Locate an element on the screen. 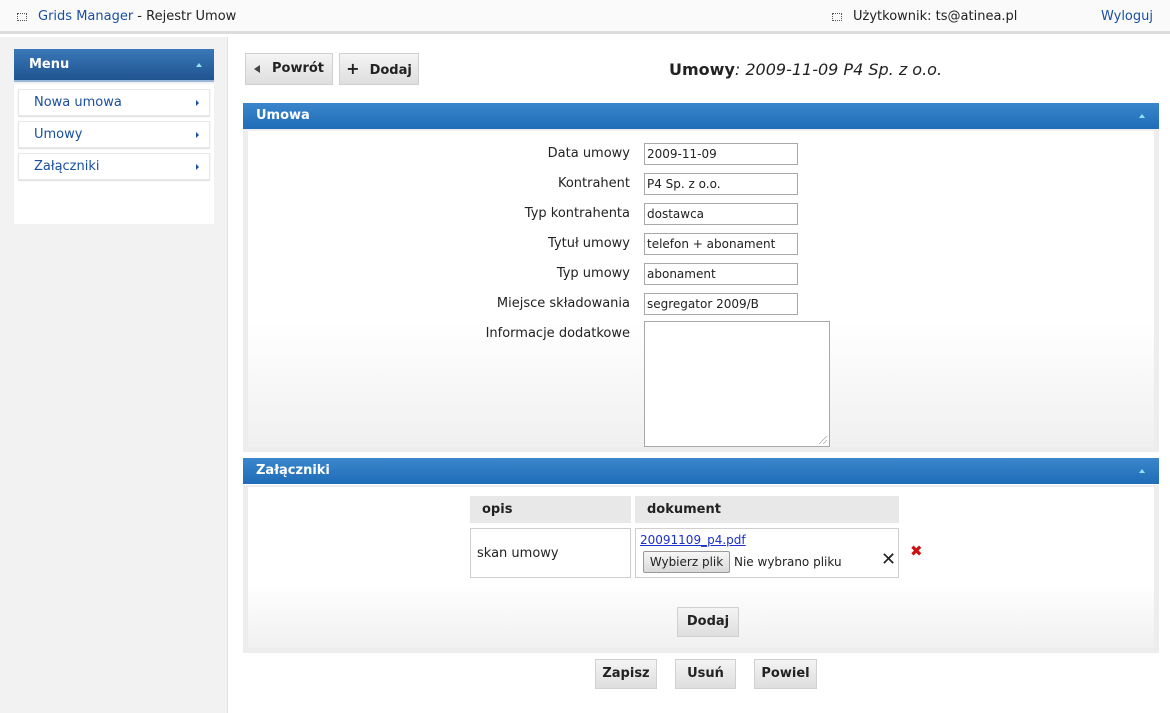 This screenshot has width=1170, height=713. sidebar-item-label: Nowa umowa is located at coordinates (78, 102).